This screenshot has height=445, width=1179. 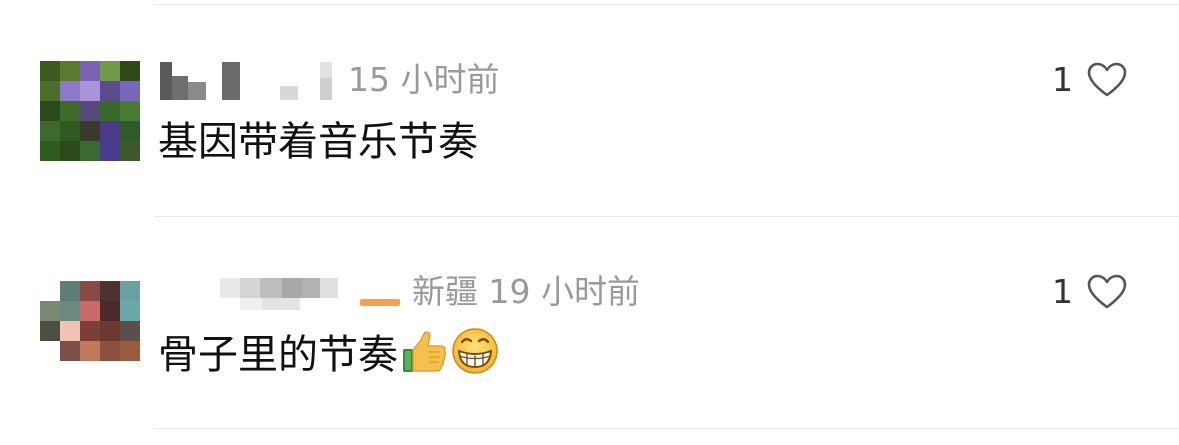 I want to click on grinning-face-emoji-icon, so click(x=475, y=351).